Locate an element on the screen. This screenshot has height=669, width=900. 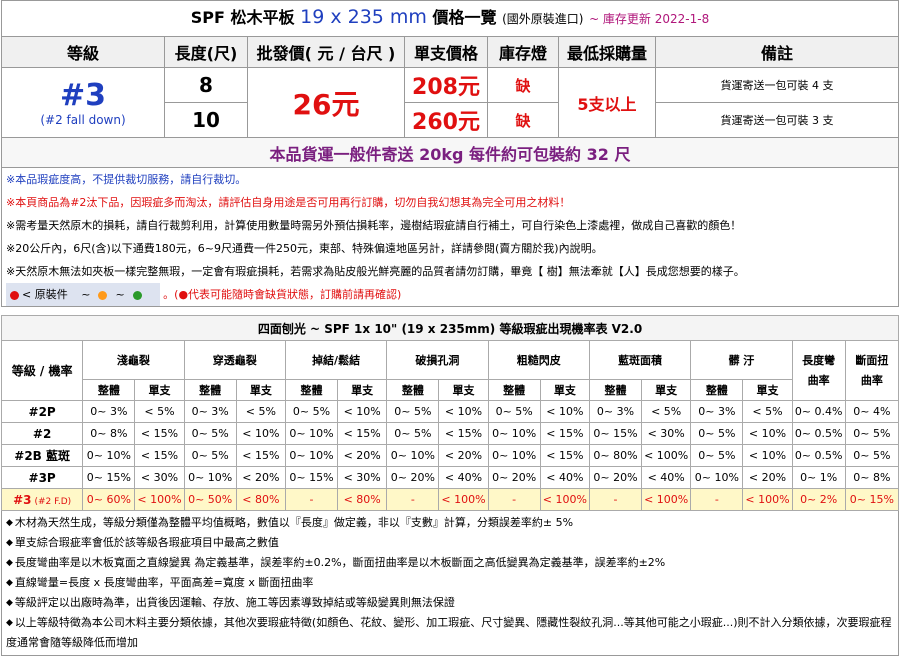
footnote: ◆ 直線彎量=長度 x 長度彎曲率，平面高差=寬度 x 斷面扭曲率 is located at coordinates (450, 583).